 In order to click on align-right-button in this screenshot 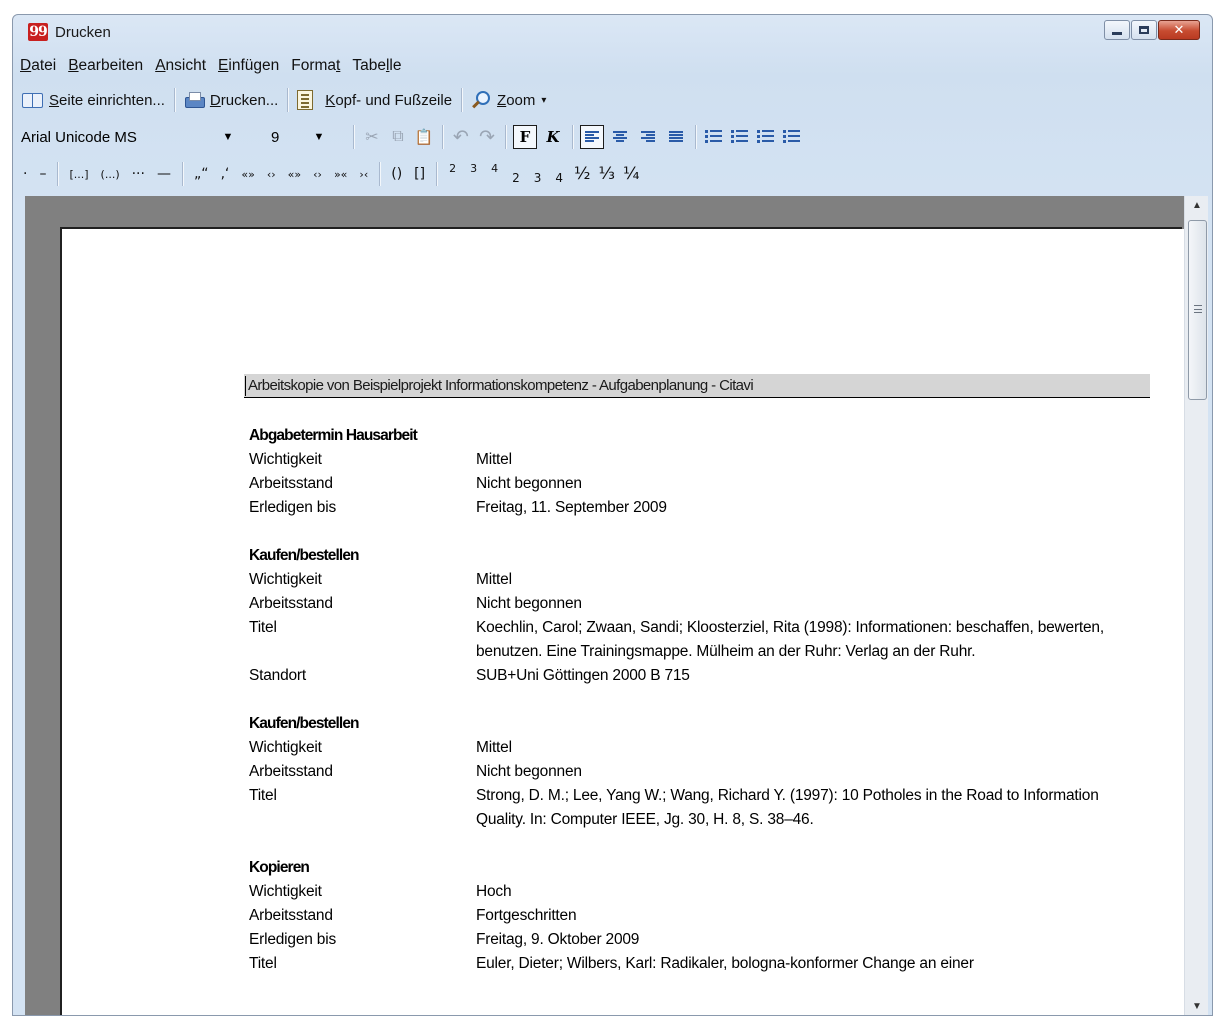, I will do `click(648, 137)`.